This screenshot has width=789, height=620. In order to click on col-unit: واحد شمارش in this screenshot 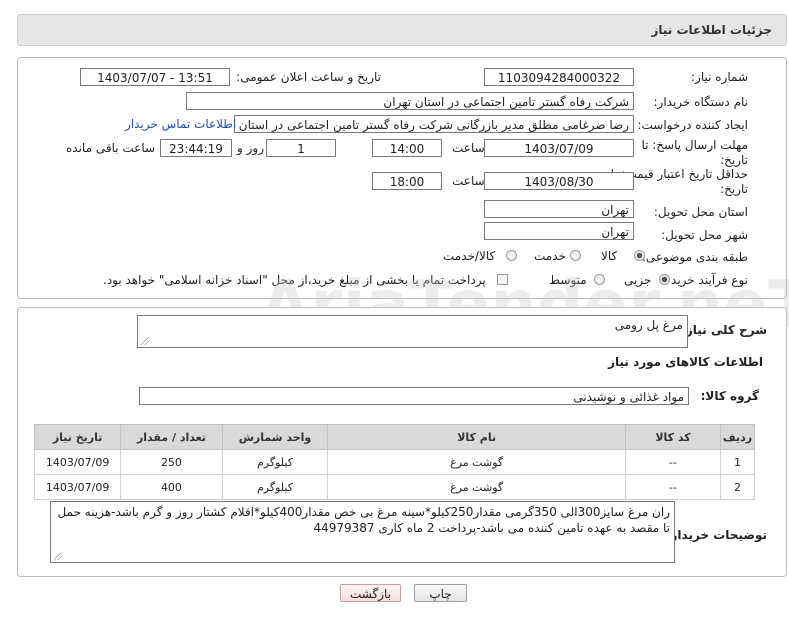, I will do `click(275, 437)`.